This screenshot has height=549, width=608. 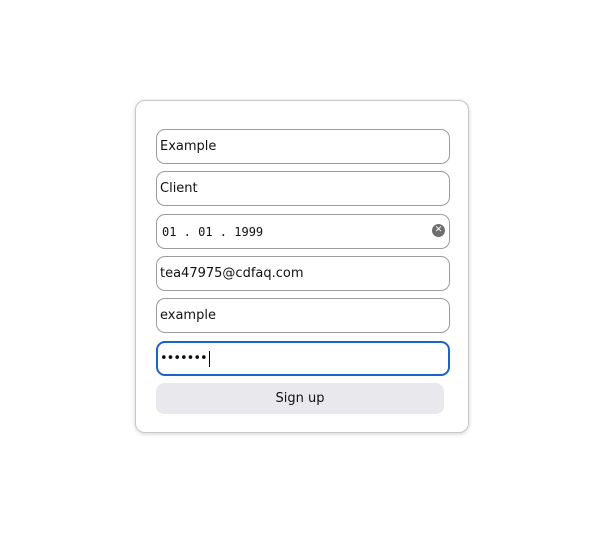 I want to click on first-name-field: Example, so click(x=303, y=146).